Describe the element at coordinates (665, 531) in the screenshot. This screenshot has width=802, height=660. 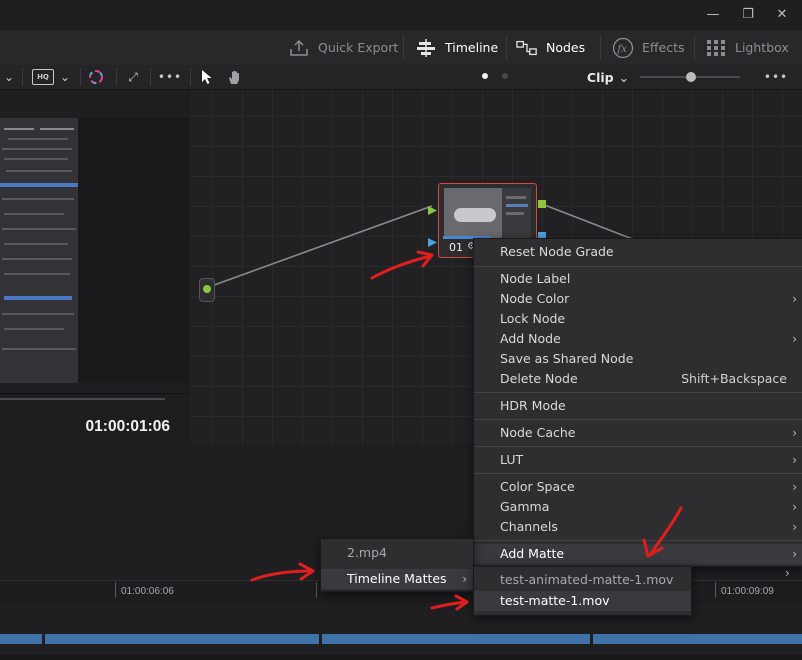
I see `arrow-annotation-add-matte` at that location.